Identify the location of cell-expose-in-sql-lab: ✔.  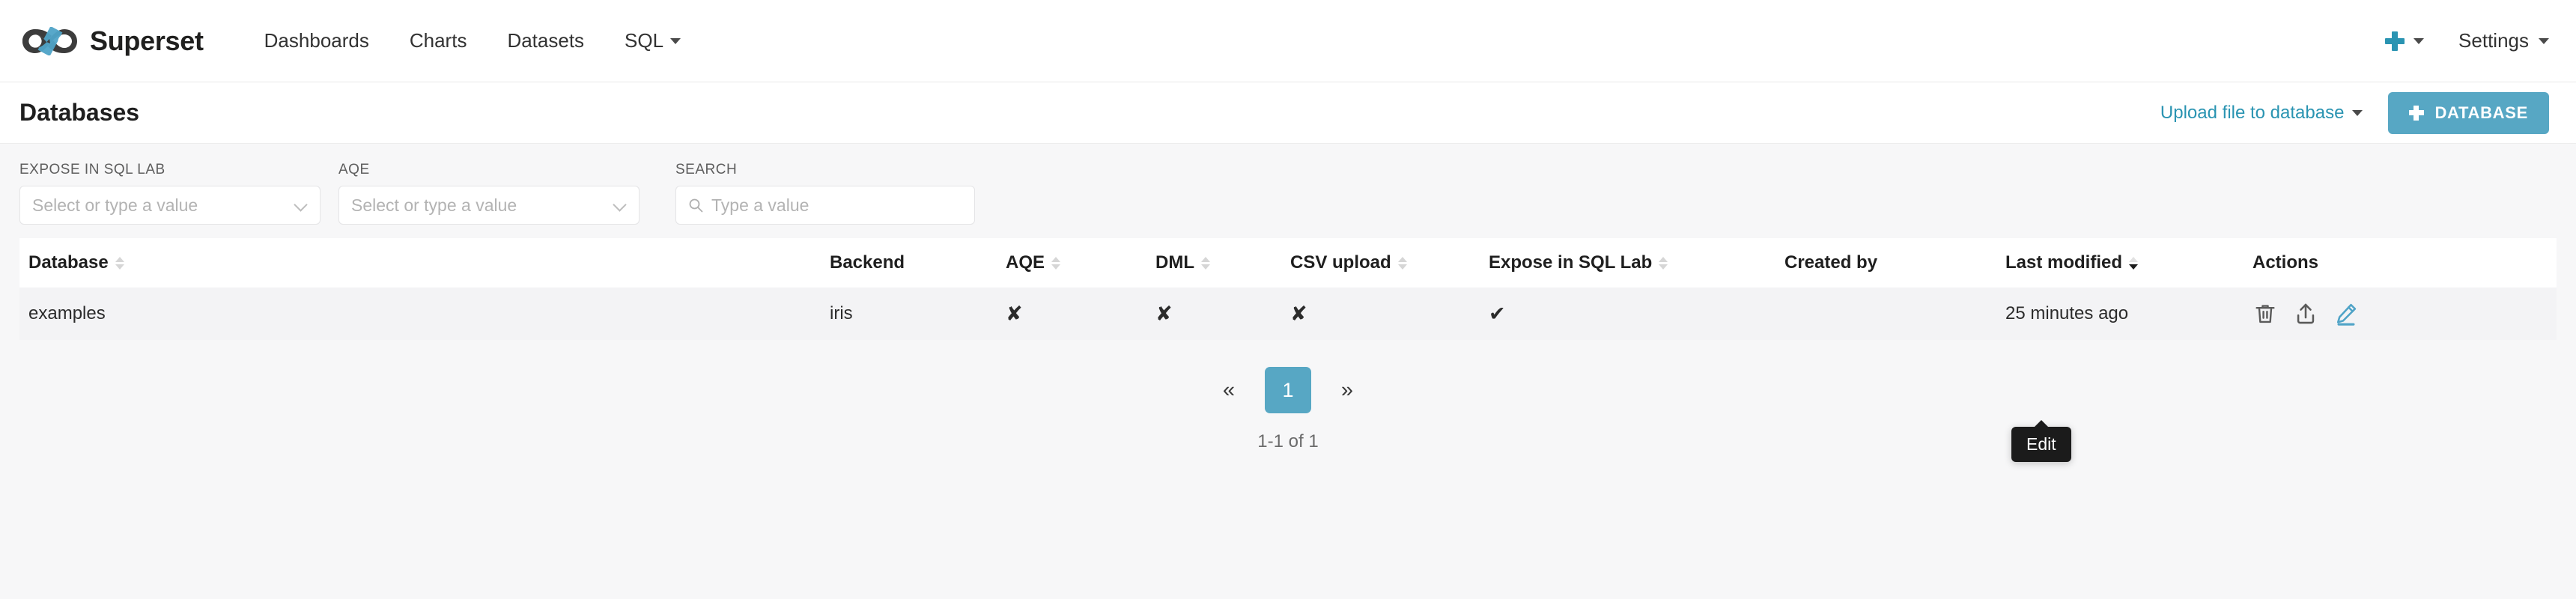
(1497, 313).